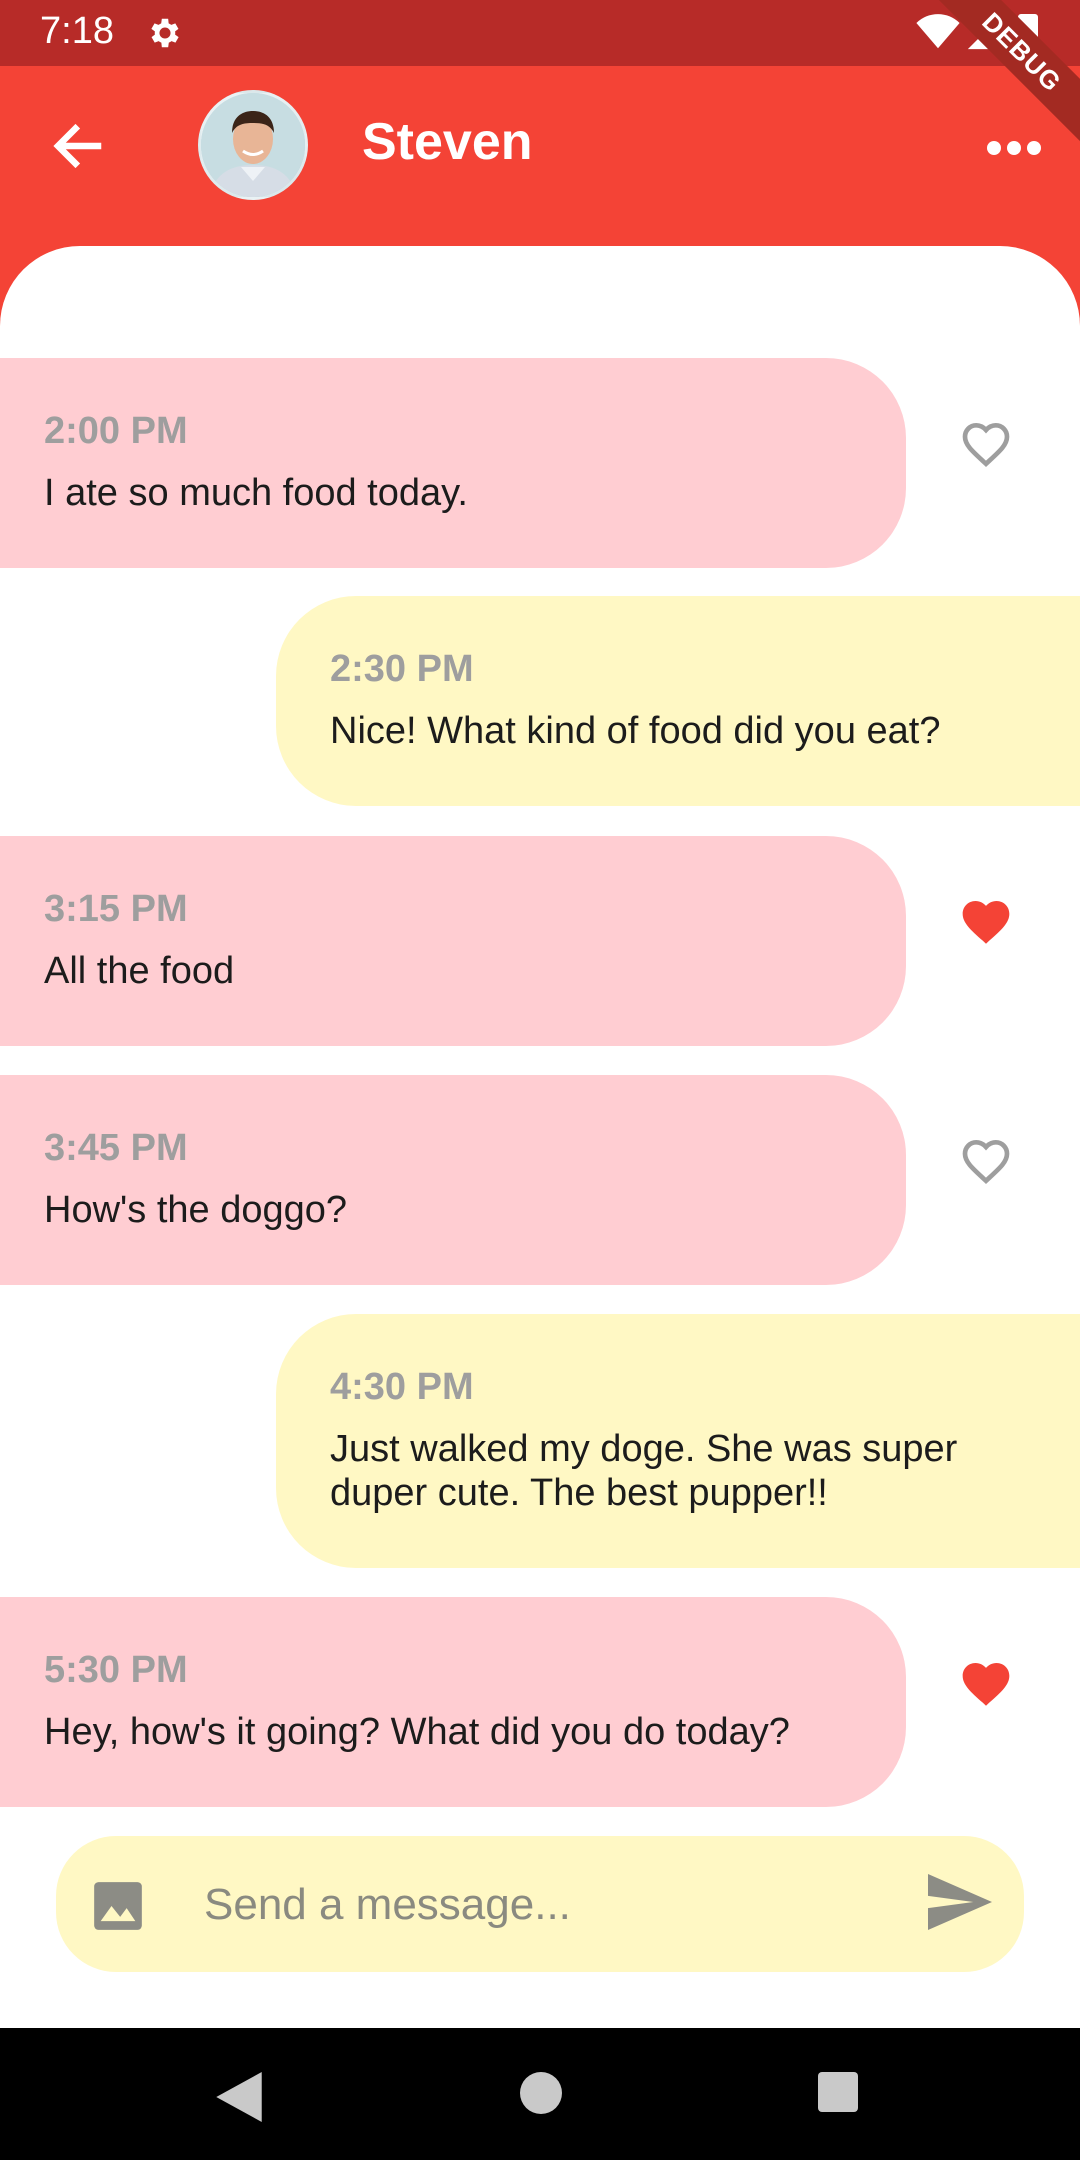 Image resolution: width=1080 pixels, height=2160 pixels. Describe the element at coordinates (116, 909) in the screenshot. I see `message-time: 3:15 PM` at that location.